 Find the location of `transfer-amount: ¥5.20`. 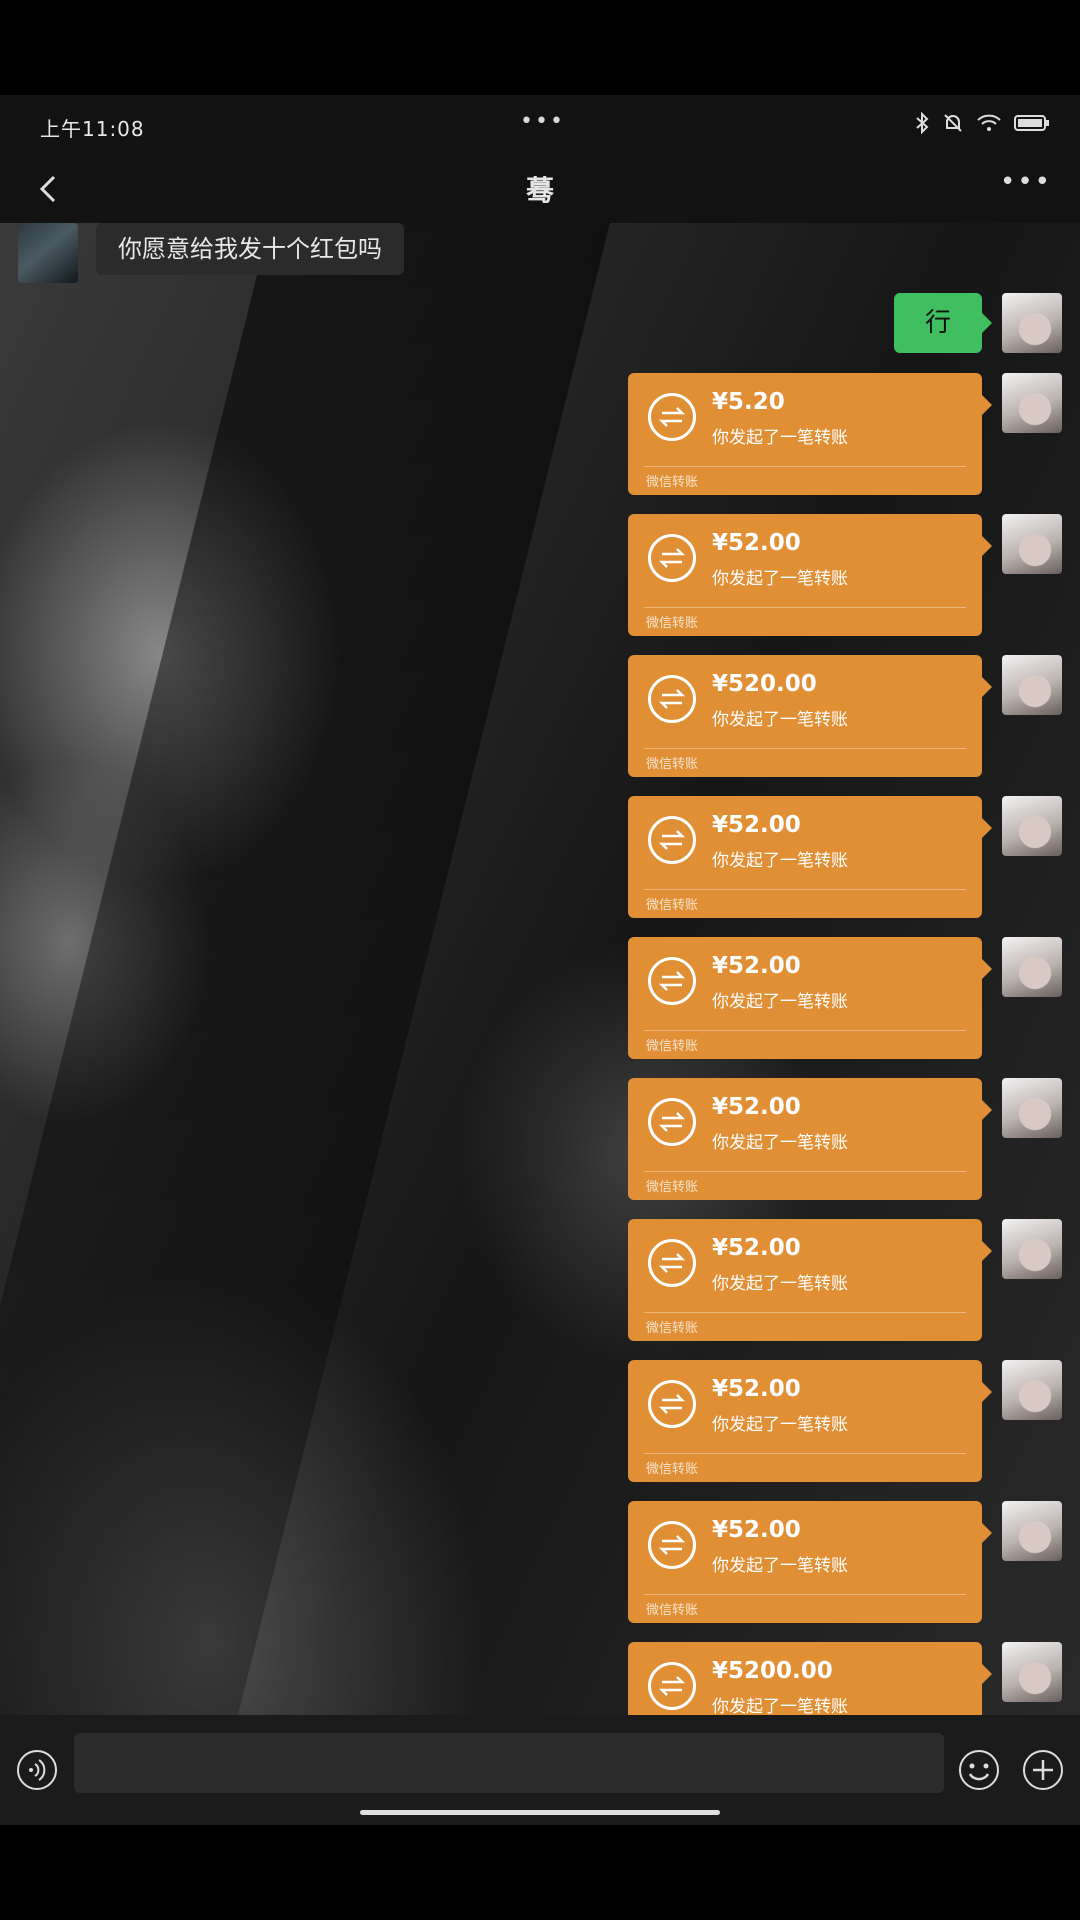

transfer-amount: ¥5.20 is located at coordinates (748, 402).